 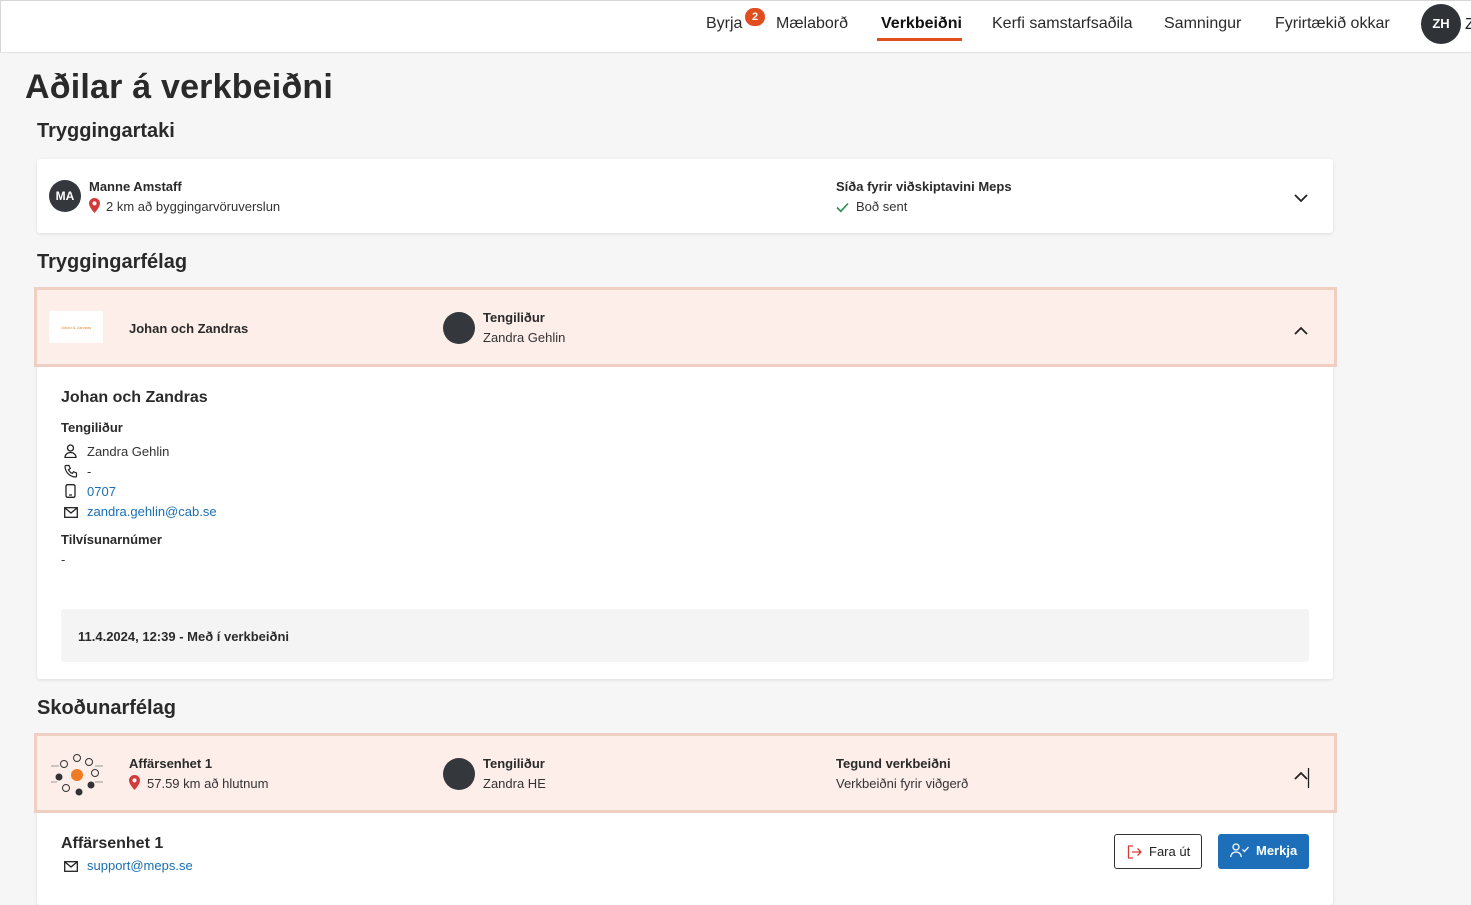 I want to click on customer-page-label: Síða fyrir viðskiptavini Meps, so click(x=924, y=186).